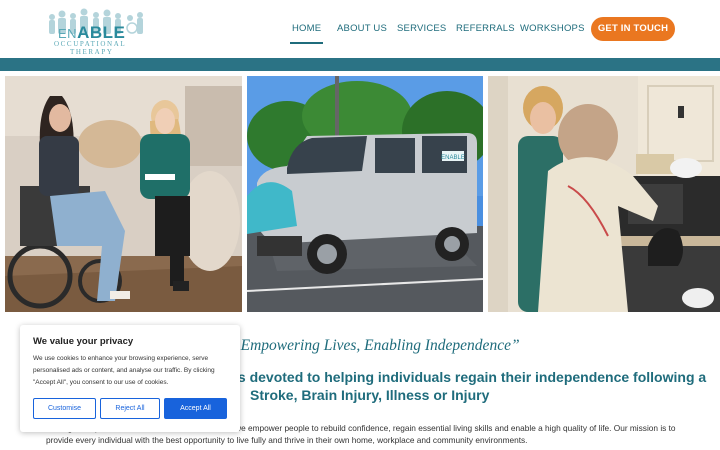 This screenshot has height=450, width=720. I want to click on customise-button: Customise, so click(64, 408).